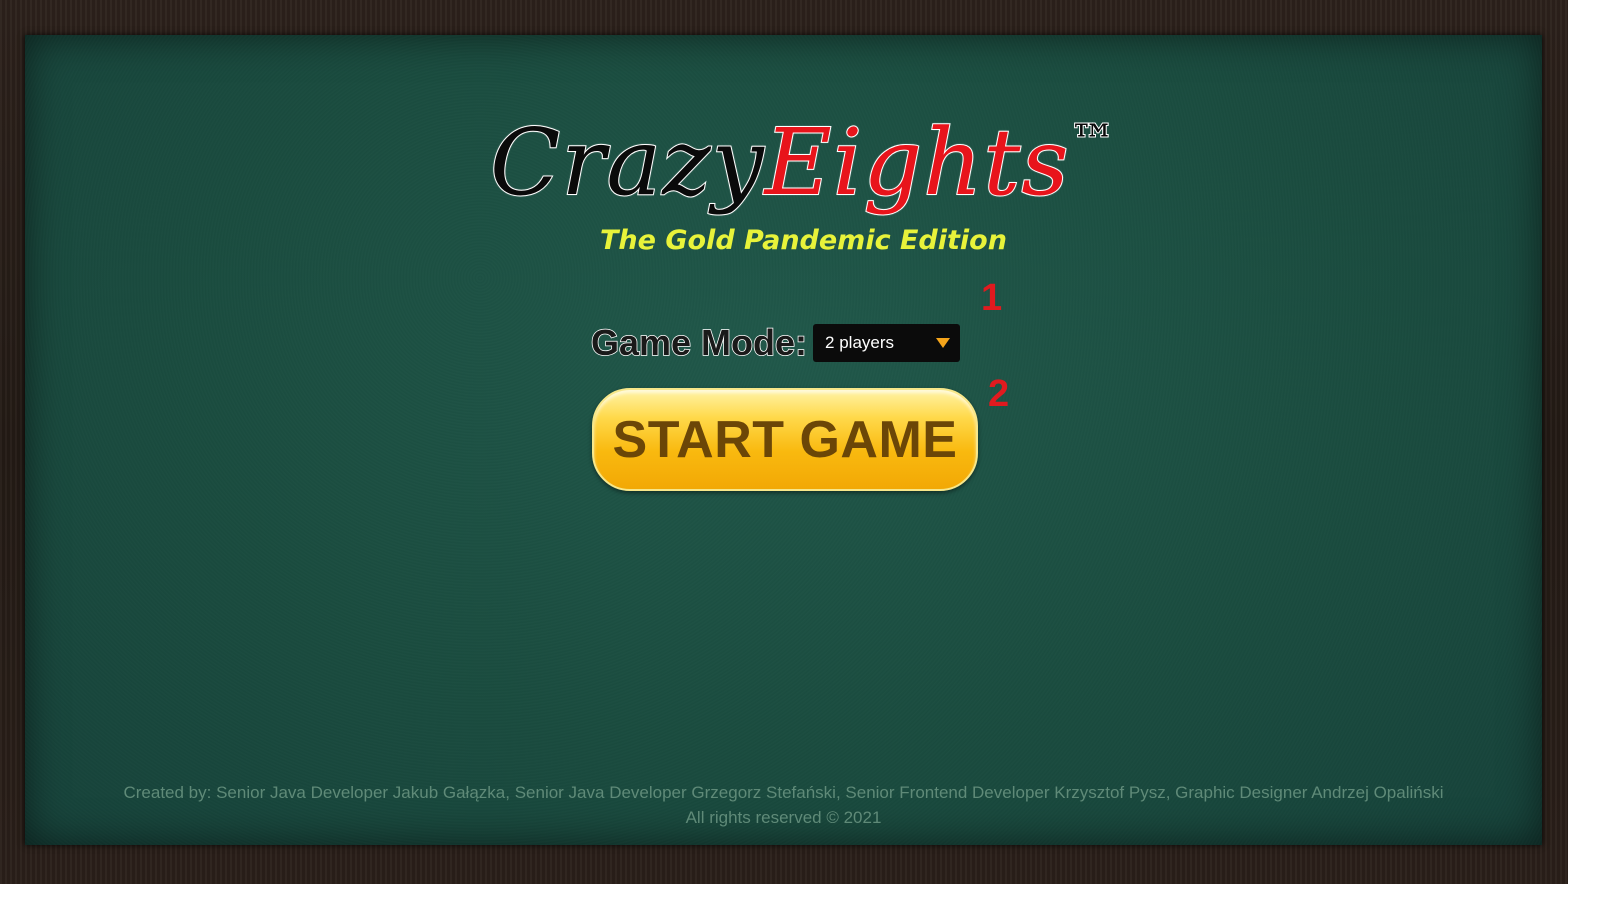 This screenshot has height=903, width=1602. I want to click on caret-down-icon, so click(943, 343).